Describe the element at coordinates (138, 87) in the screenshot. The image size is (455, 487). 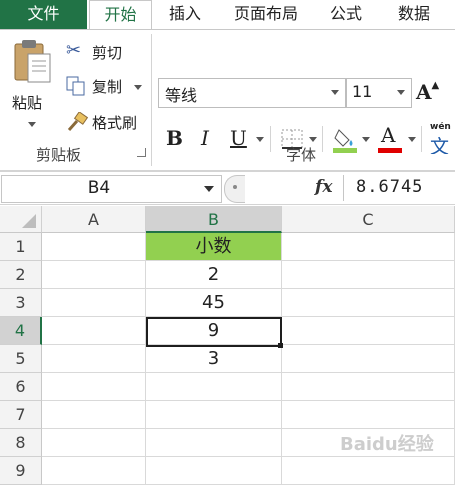
I see `copy-dropdown-icon` at that location.